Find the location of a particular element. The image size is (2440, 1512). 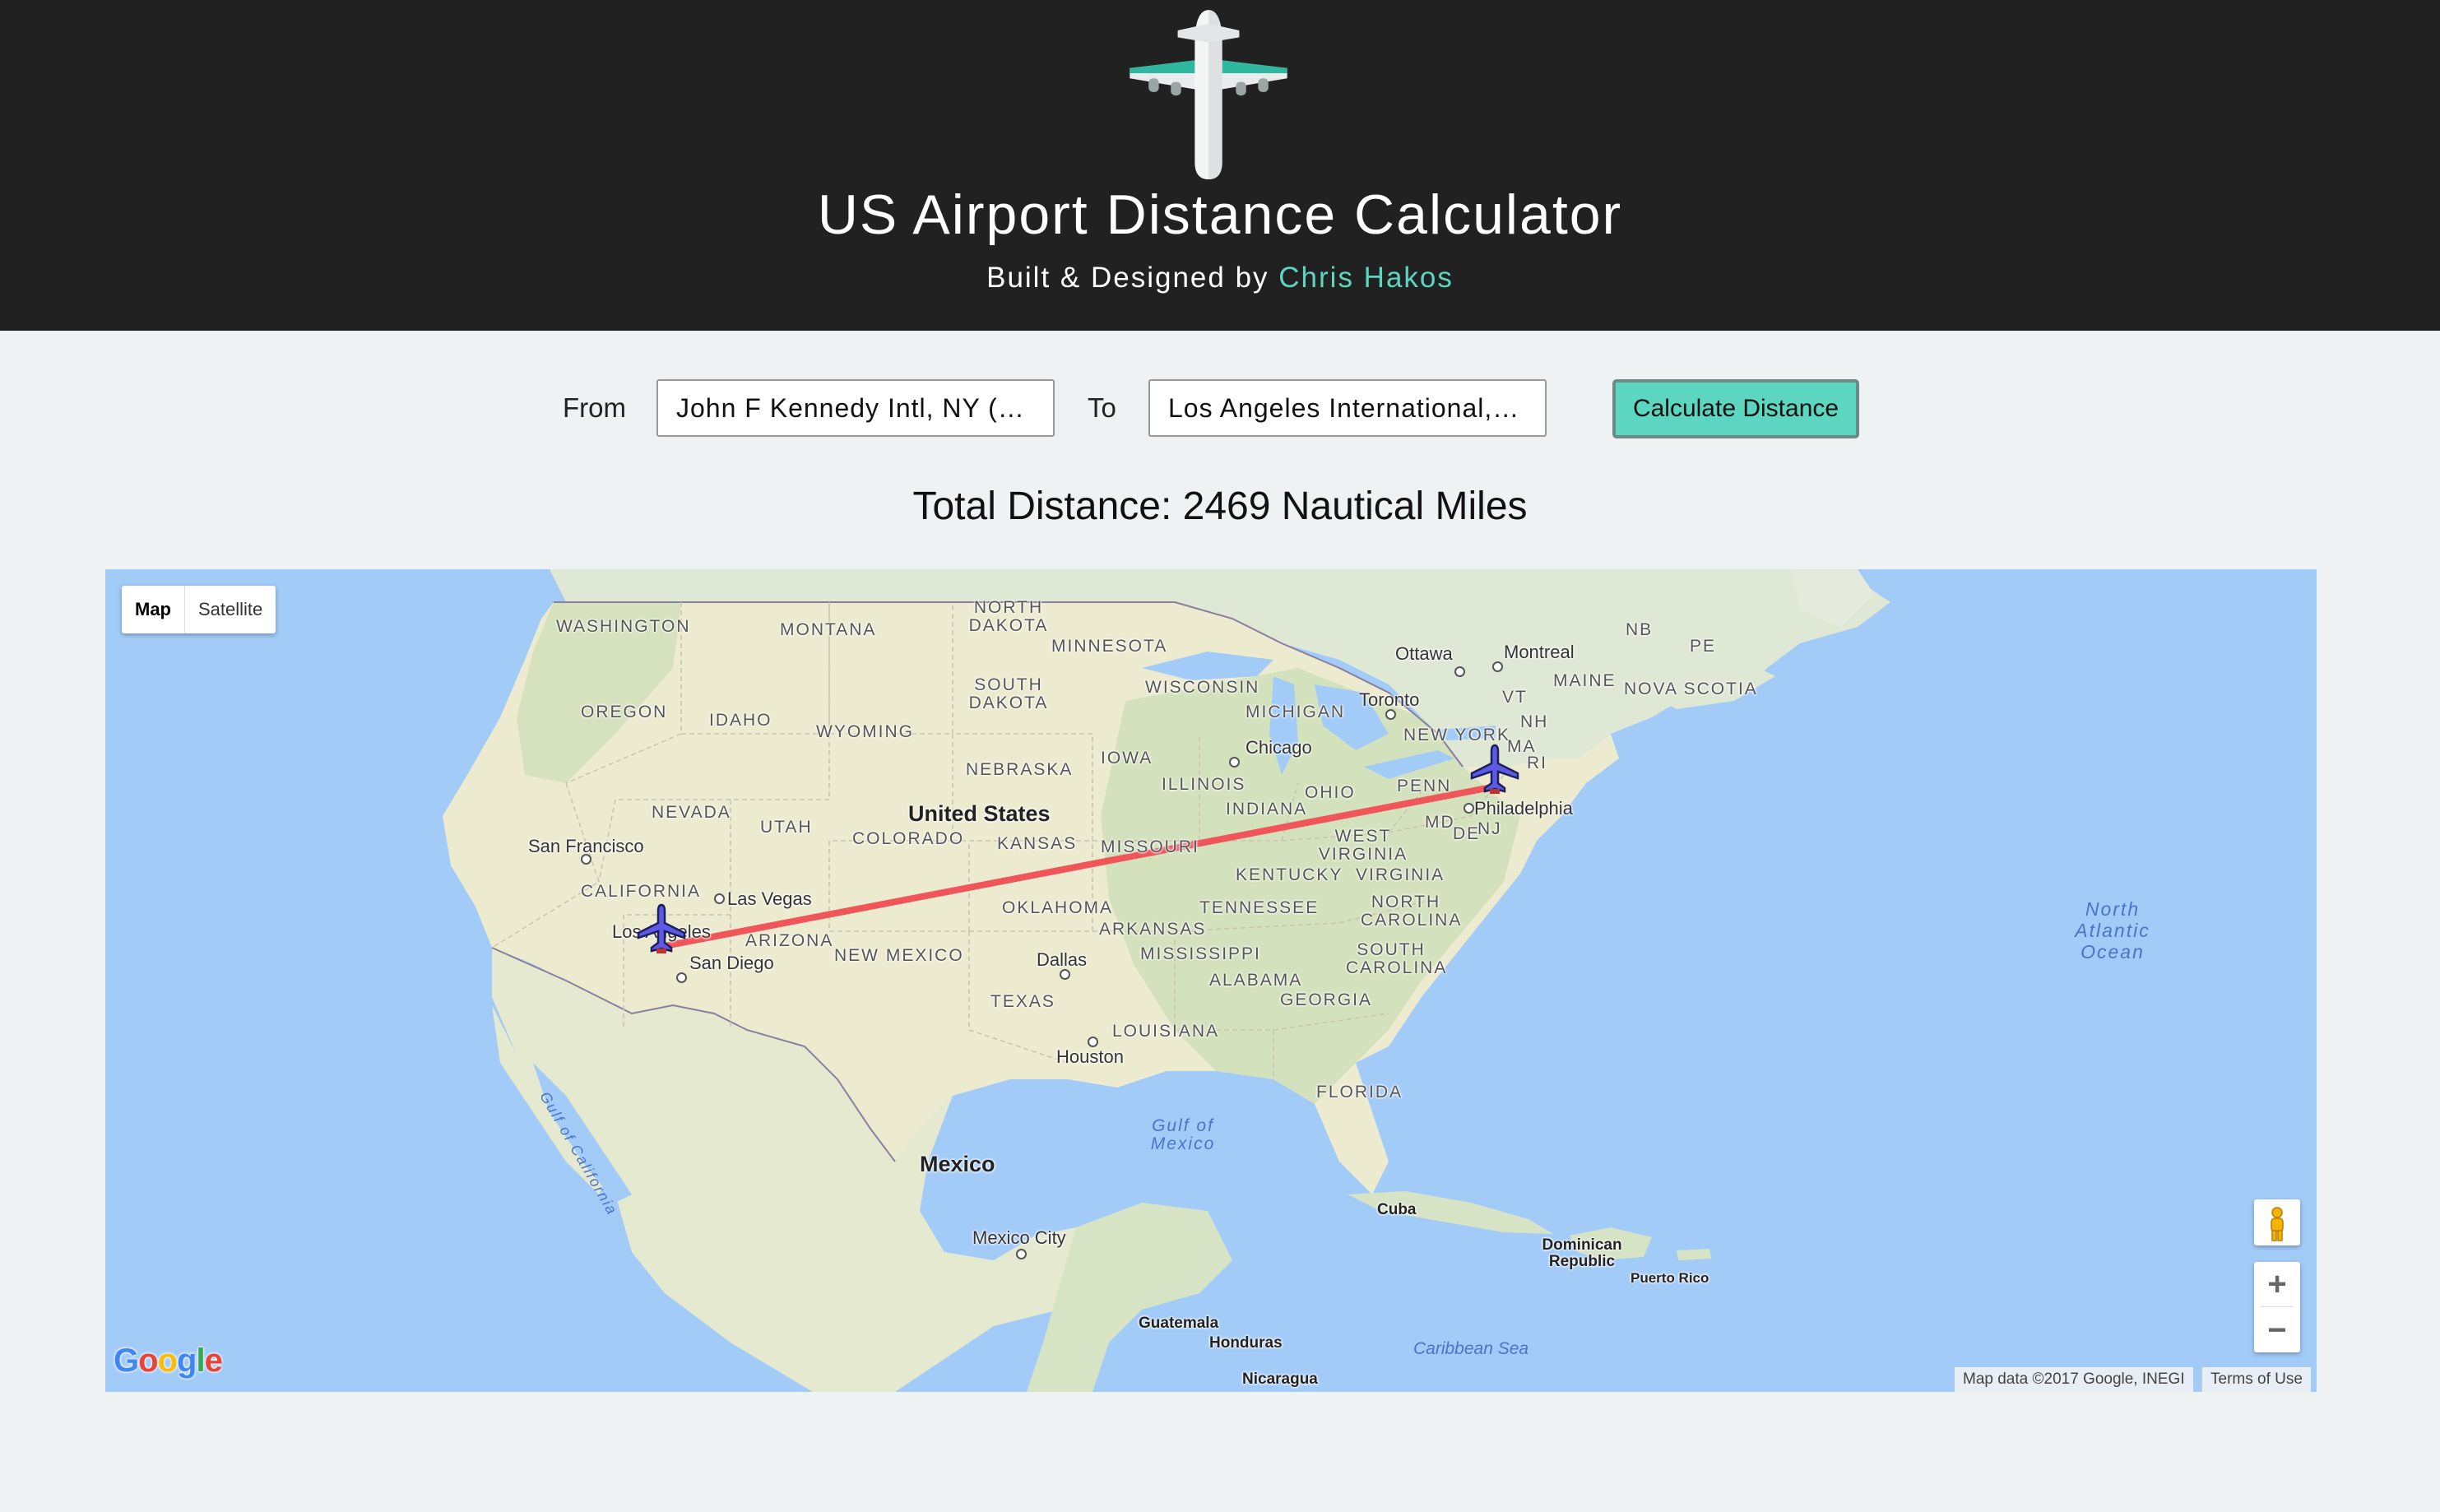

pegman-icon is located at coordinates (2277, 1224).